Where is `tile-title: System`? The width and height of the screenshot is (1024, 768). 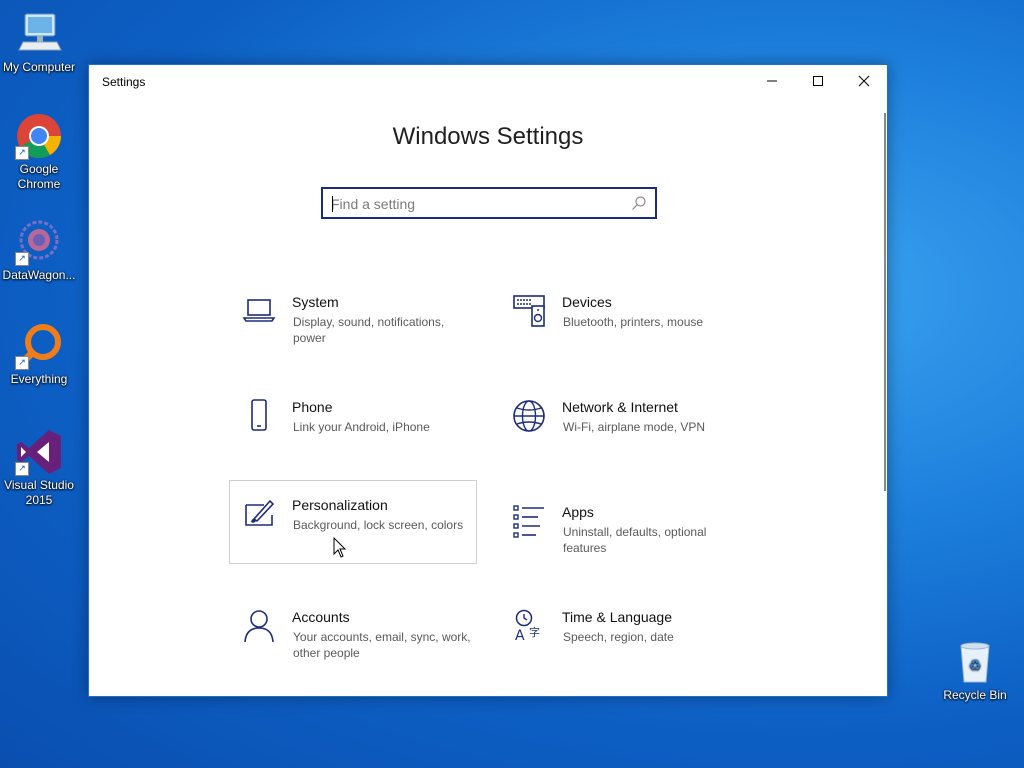
tile-title: System is located at coordinates (315, 302).